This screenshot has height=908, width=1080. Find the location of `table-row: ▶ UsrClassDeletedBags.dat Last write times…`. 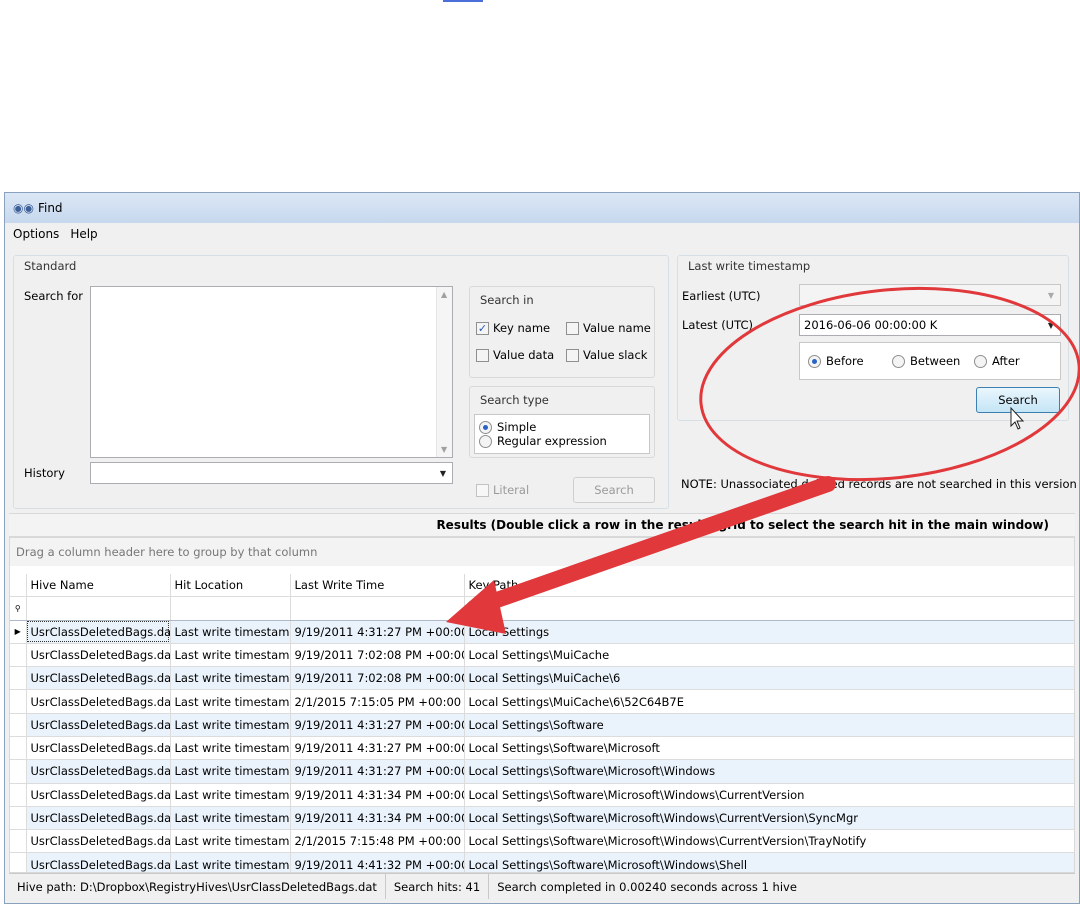

table-row: ▶ UsrClassDeletedBags.dat Last write times… is located at coordinates (542, 632).